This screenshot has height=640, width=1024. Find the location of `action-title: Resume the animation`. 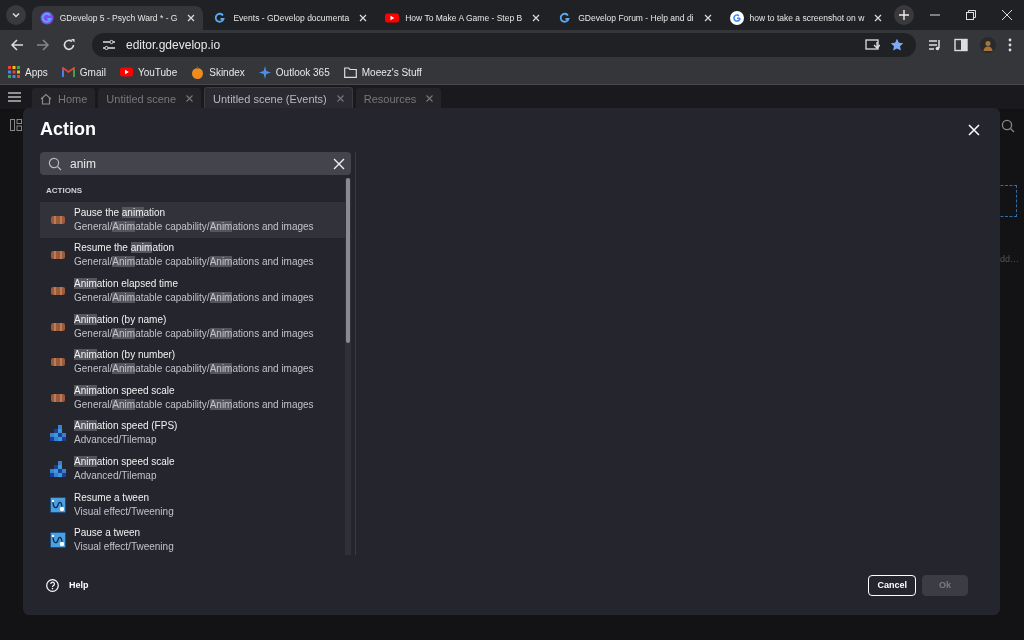

action-title: Resume the animation is located at coordinates (125, 248).